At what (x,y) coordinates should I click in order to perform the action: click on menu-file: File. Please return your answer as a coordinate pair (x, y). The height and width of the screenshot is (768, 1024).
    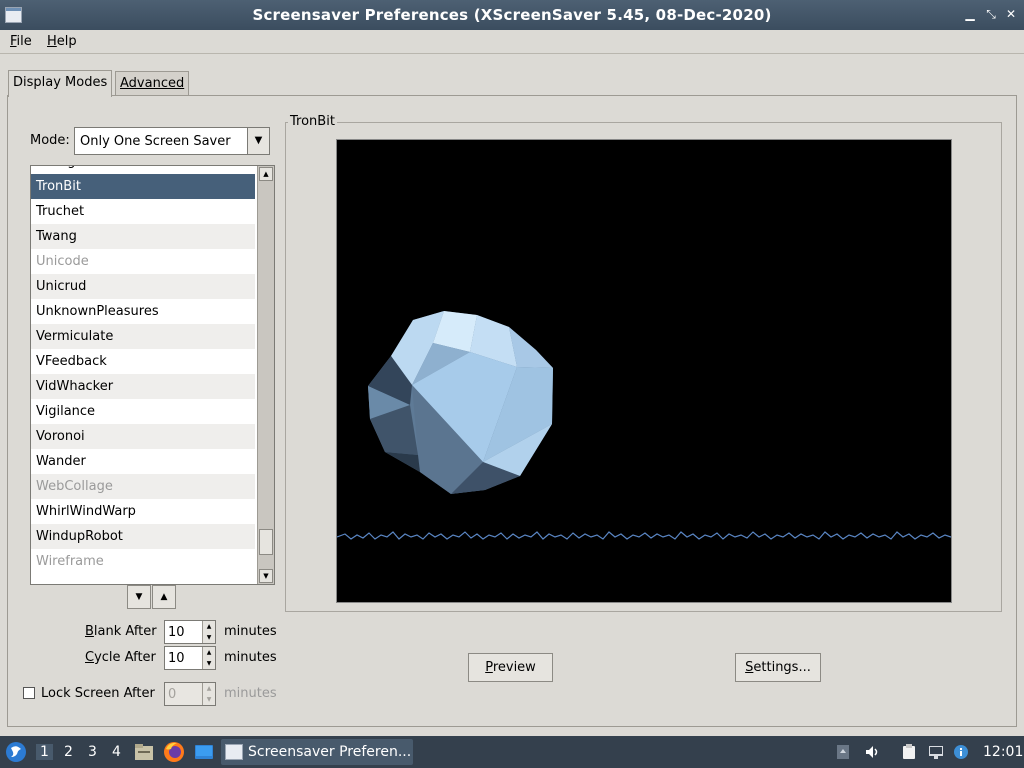
    Looking at the image, I should click on (21, 41).